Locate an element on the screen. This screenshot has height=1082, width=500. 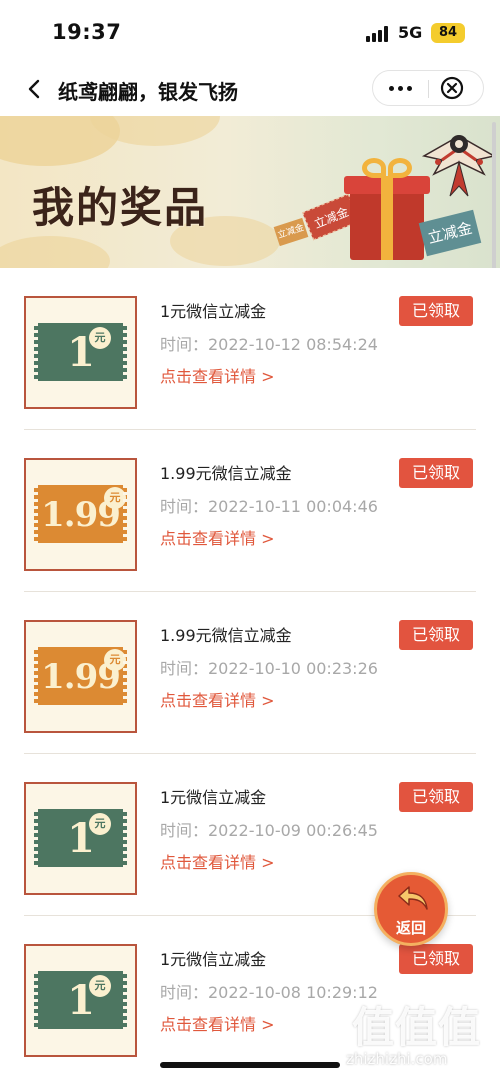
return-arrow-icon is located at coordinates (413, 898).